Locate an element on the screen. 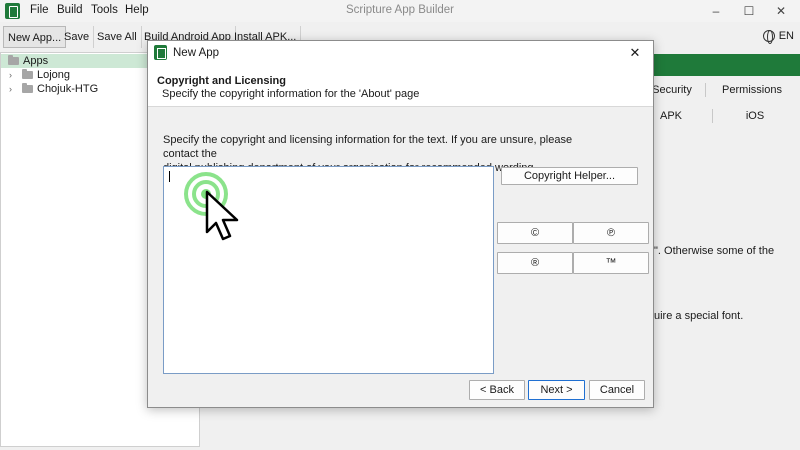 The height and width of the screenshot is (450, 800). next-button: Next > is located at coordinates (556, 390).